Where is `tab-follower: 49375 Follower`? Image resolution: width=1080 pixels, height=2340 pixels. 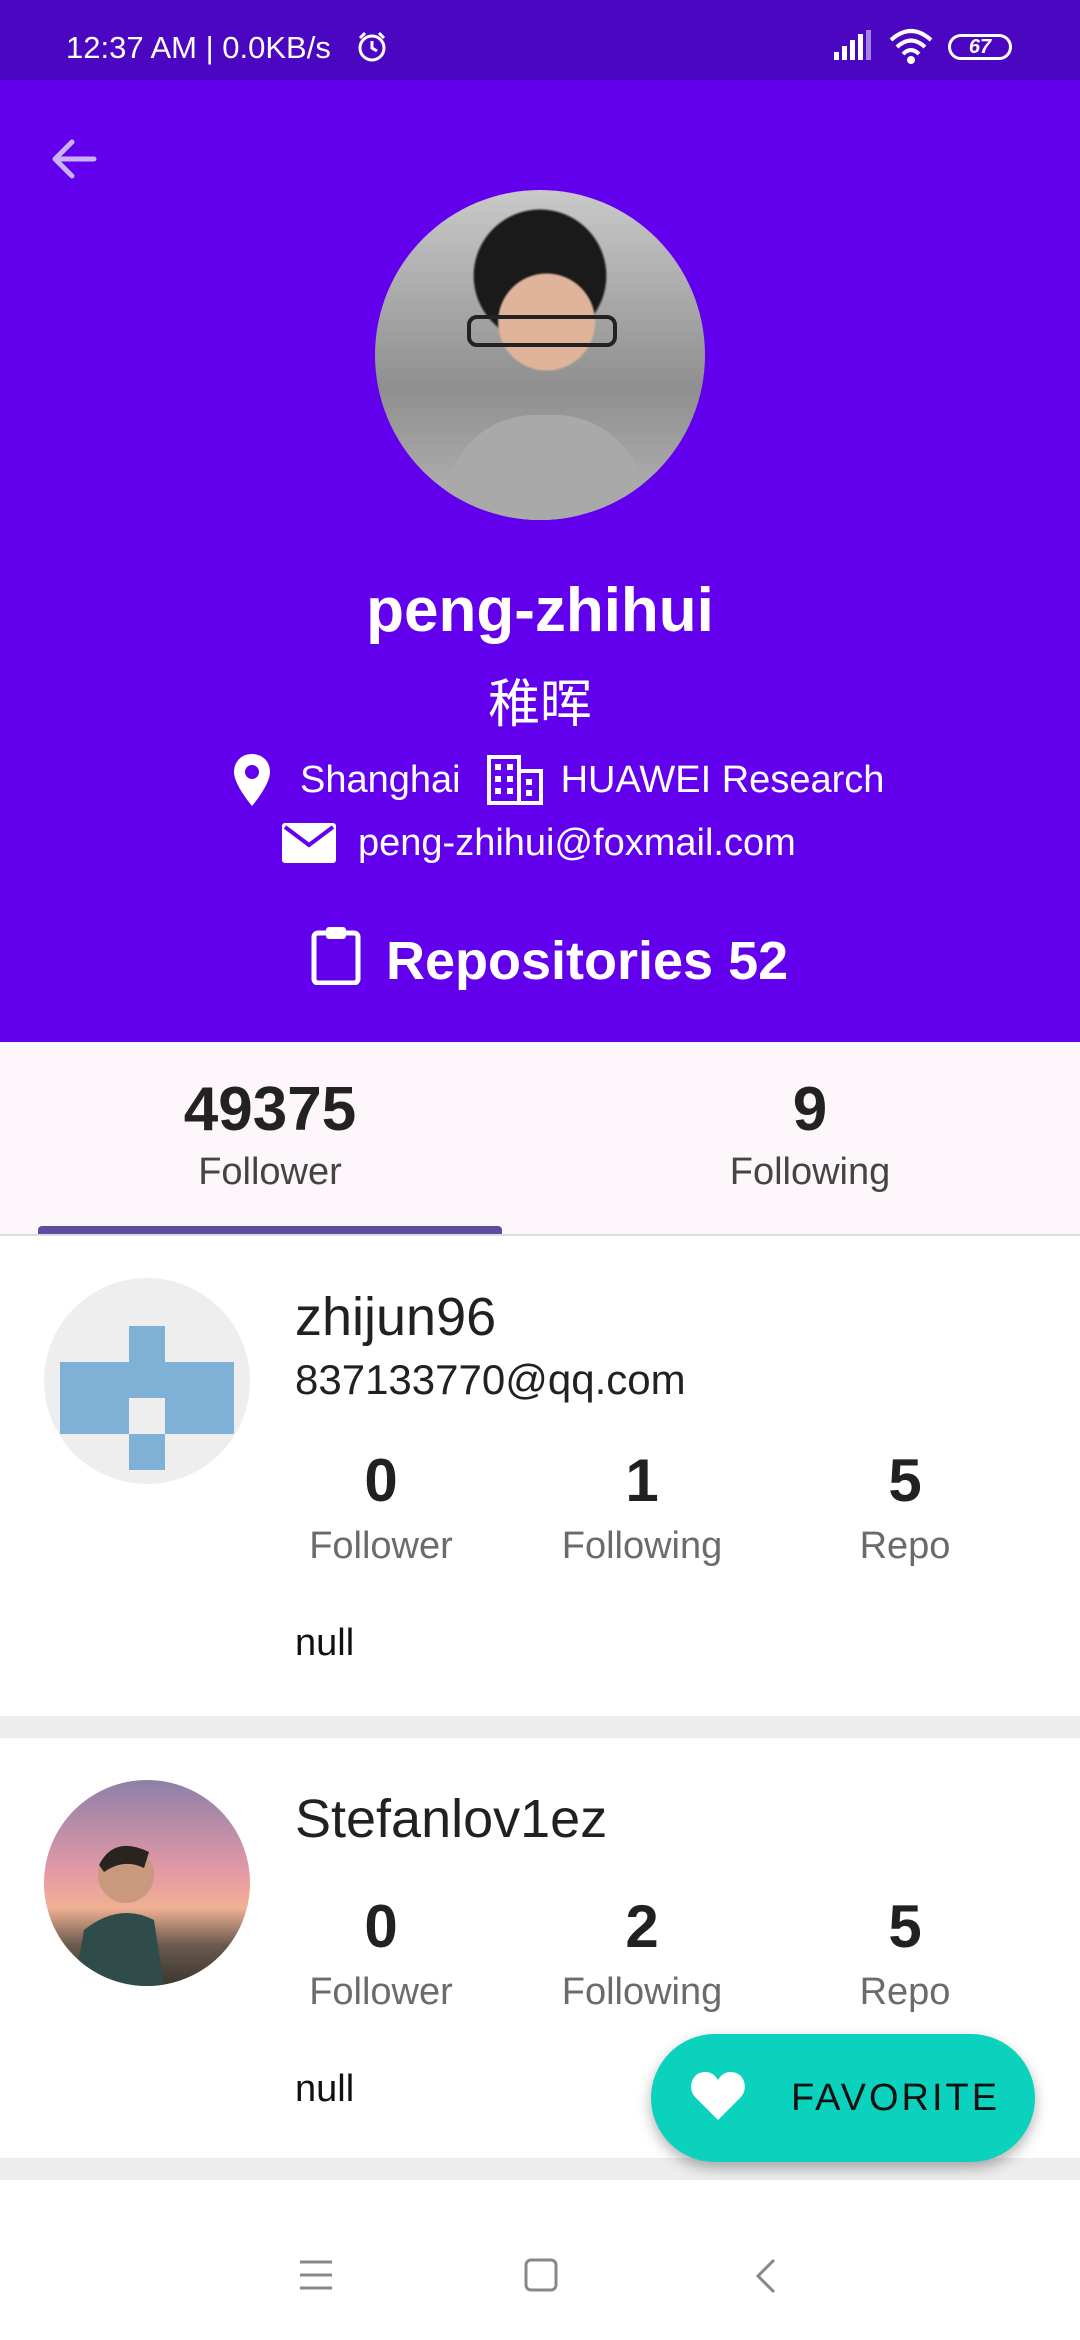 tab-follower: 49375 Follower is located at coordinates (270, 1138).